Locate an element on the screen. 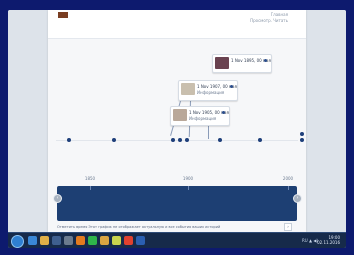  clock-date: 02.11.2016 is located at coordinates (328, 242).